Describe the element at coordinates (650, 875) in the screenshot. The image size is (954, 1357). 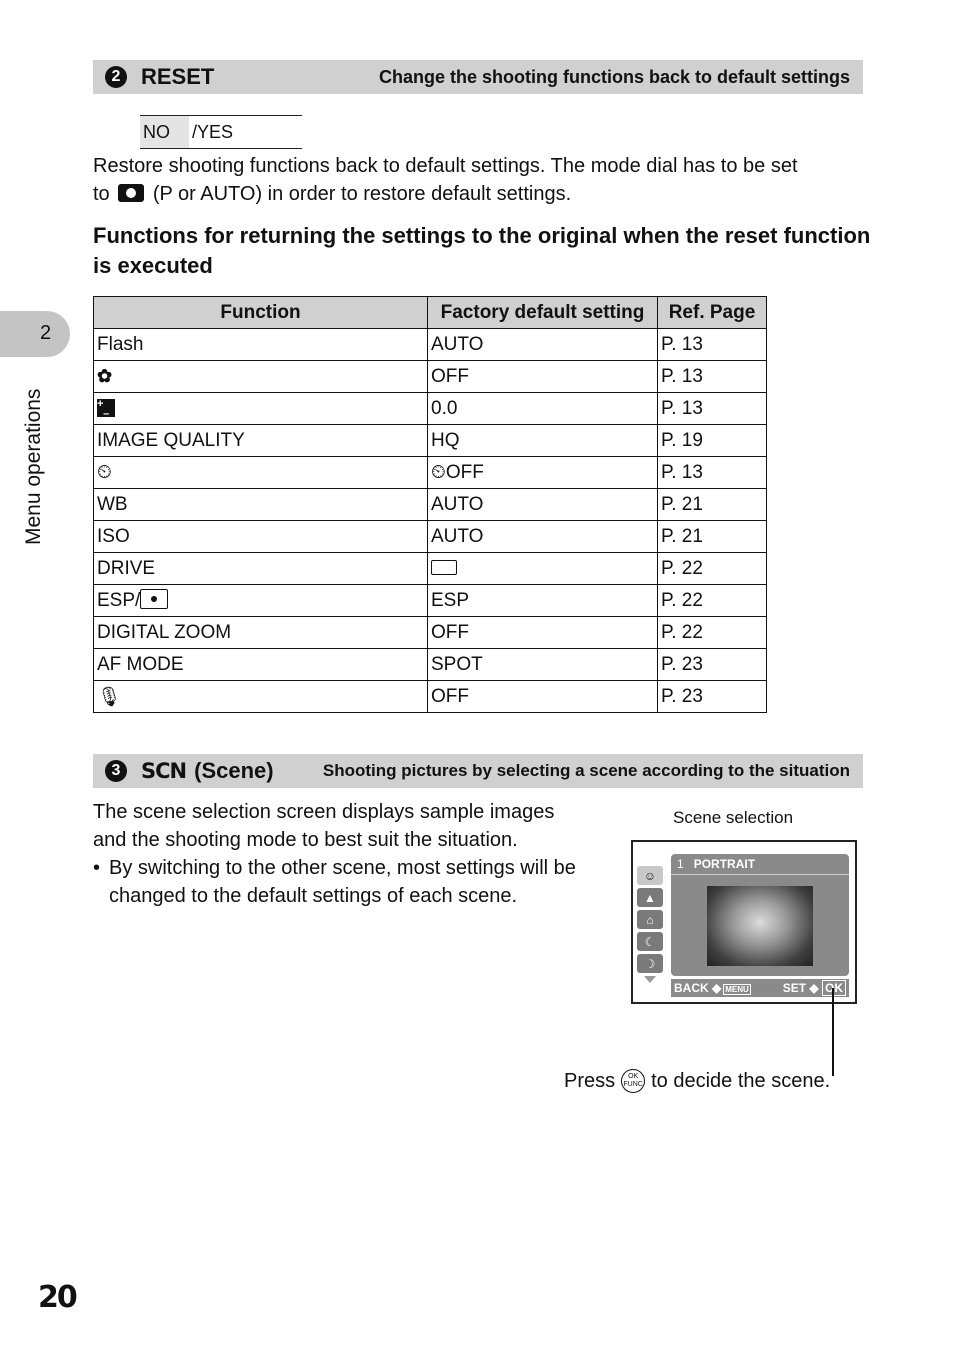
I see `portrait-icon: ☺` at that location.